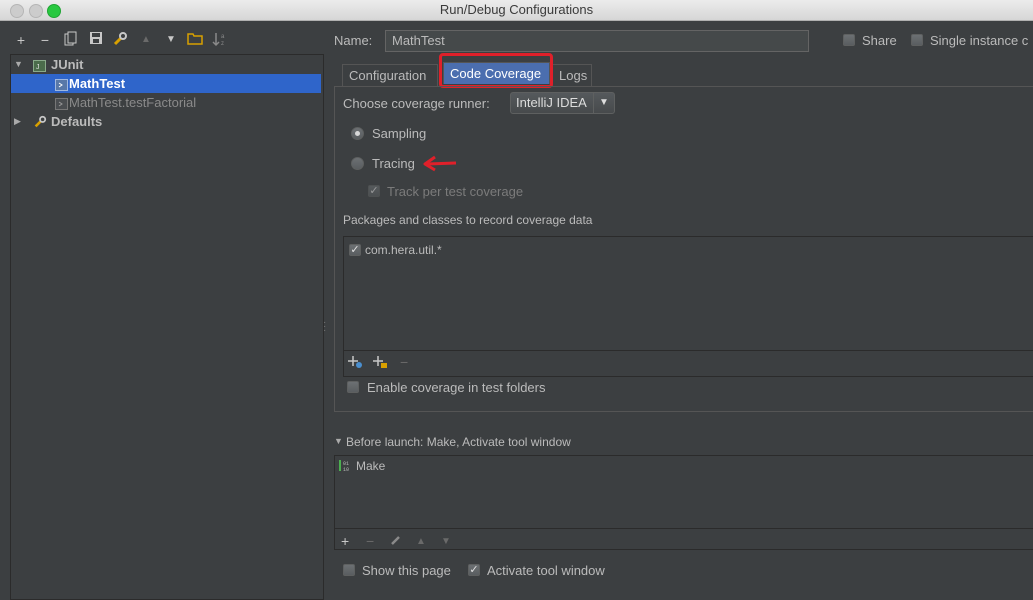  What do you see at coordinates (45, 40) in the screenshot?
I see `remove-configuration-button: −` at bounding box center [45, 40].